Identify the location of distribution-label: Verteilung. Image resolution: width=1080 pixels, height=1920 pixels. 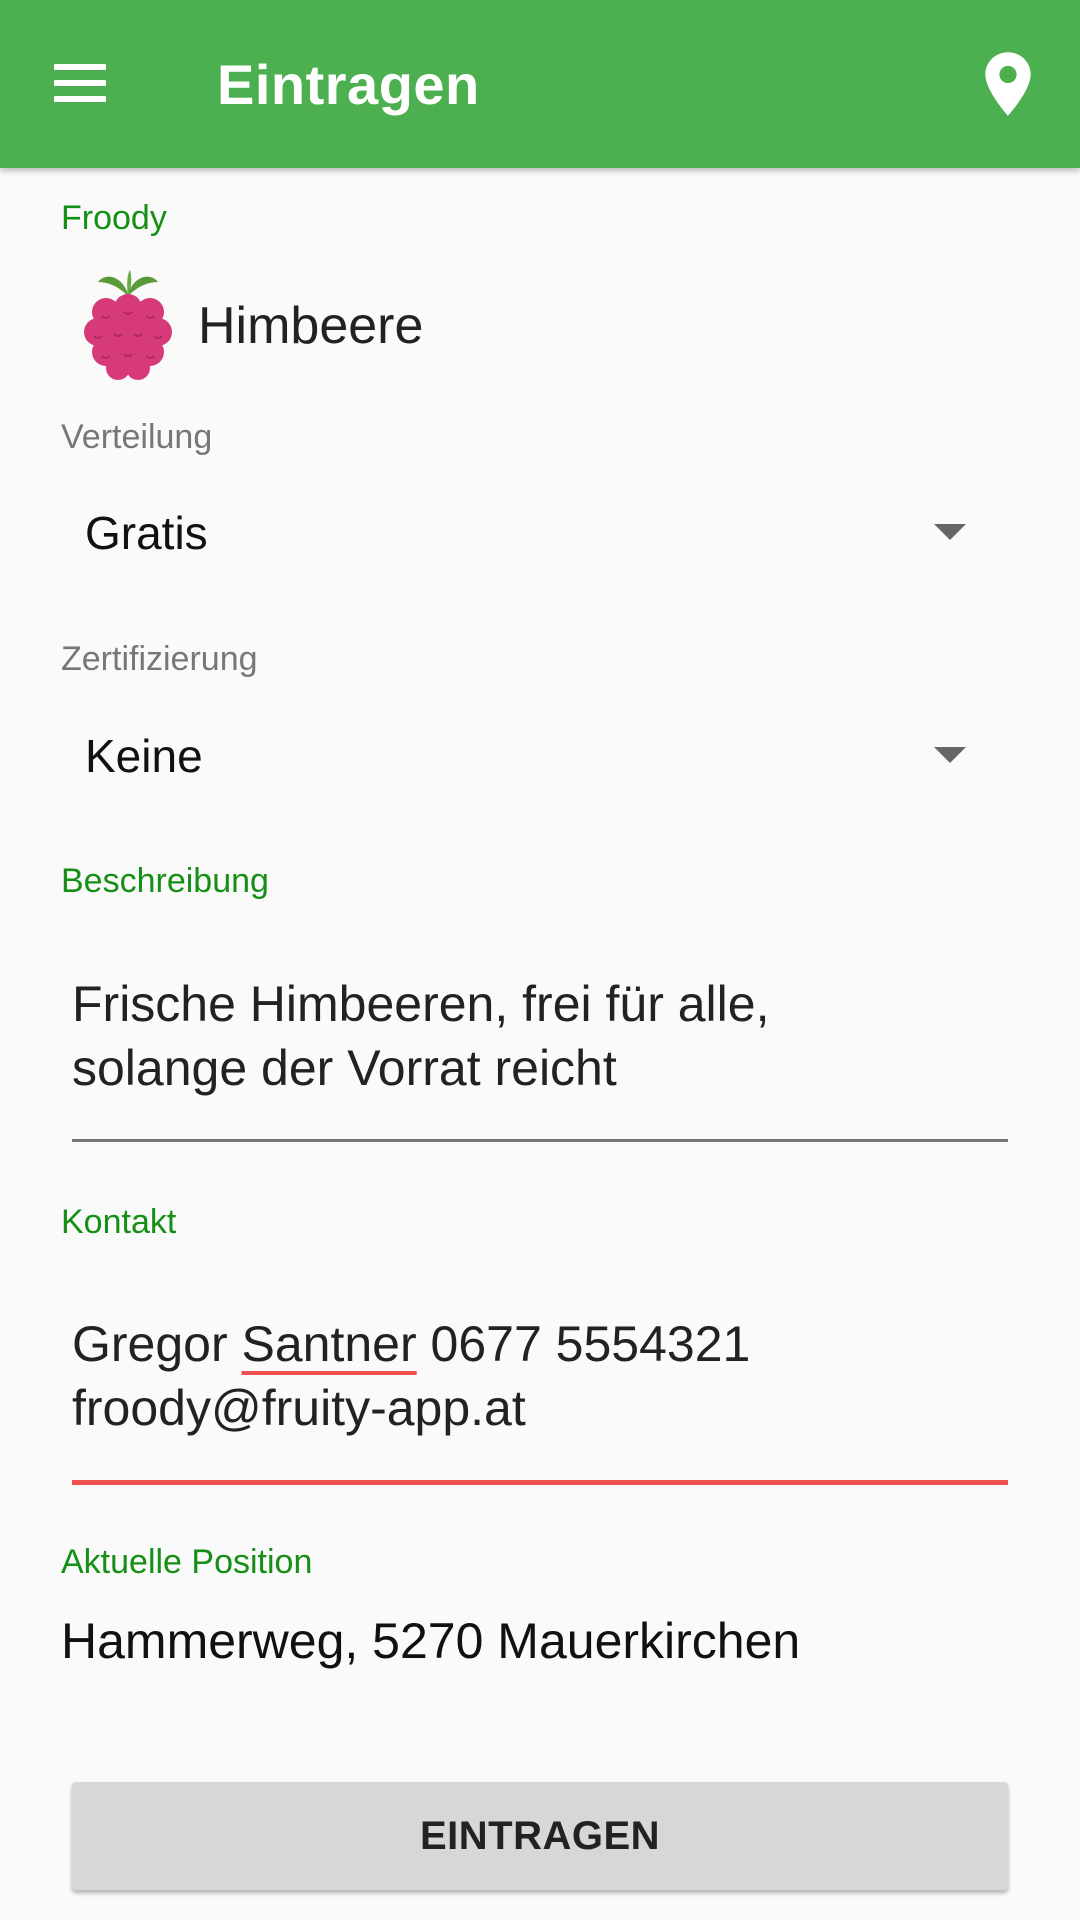
(137, 437).